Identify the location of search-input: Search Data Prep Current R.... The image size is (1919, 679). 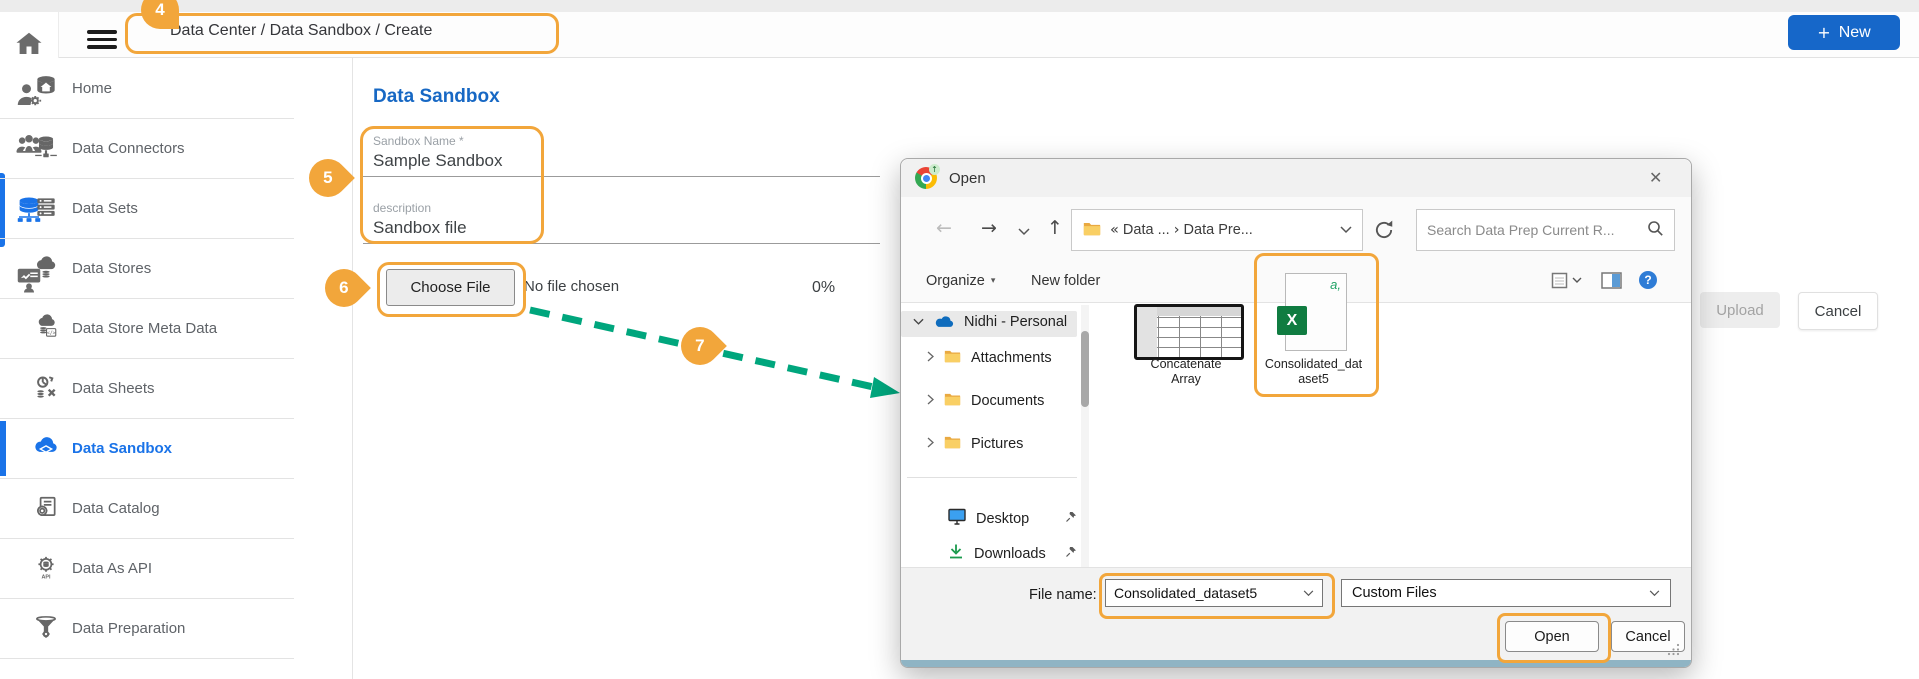
(1545, 230).